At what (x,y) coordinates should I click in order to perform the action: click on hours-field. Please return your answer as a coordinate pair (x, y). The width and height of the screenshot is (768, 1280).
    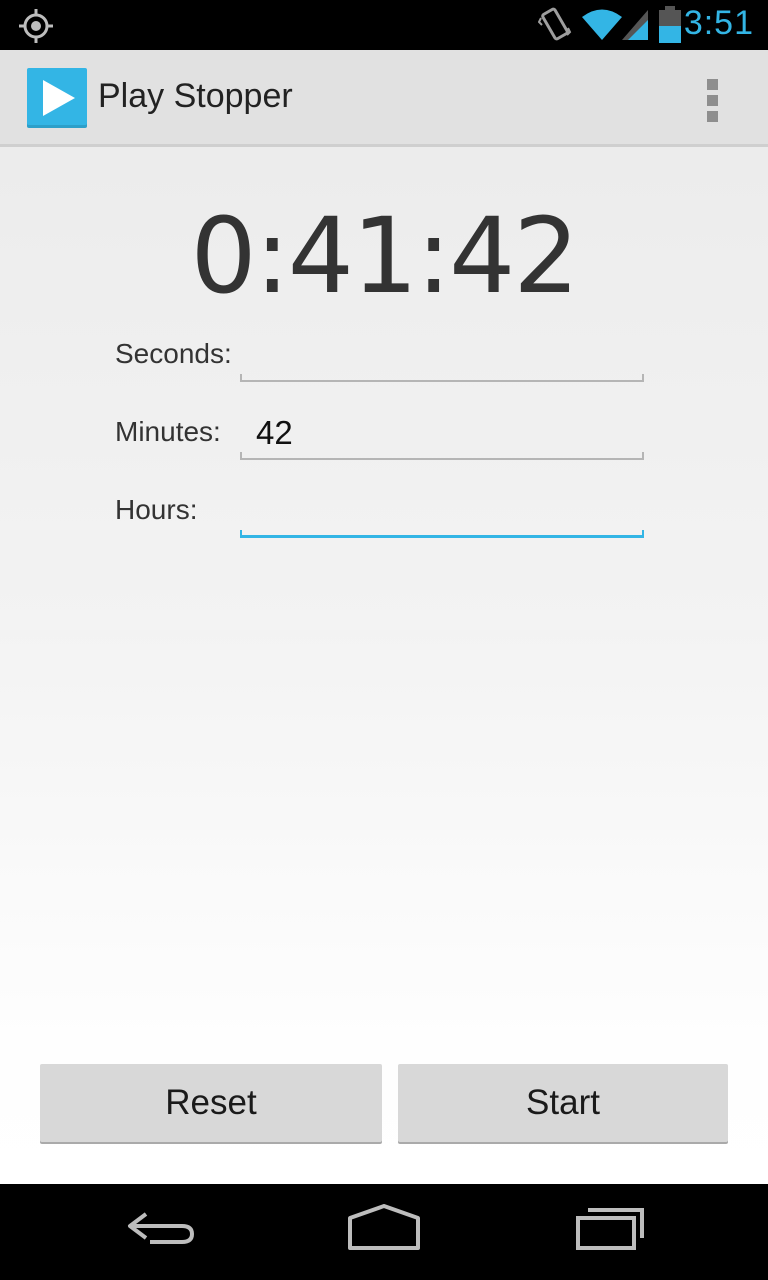
    Looking at the image, I should click on (442, 513).